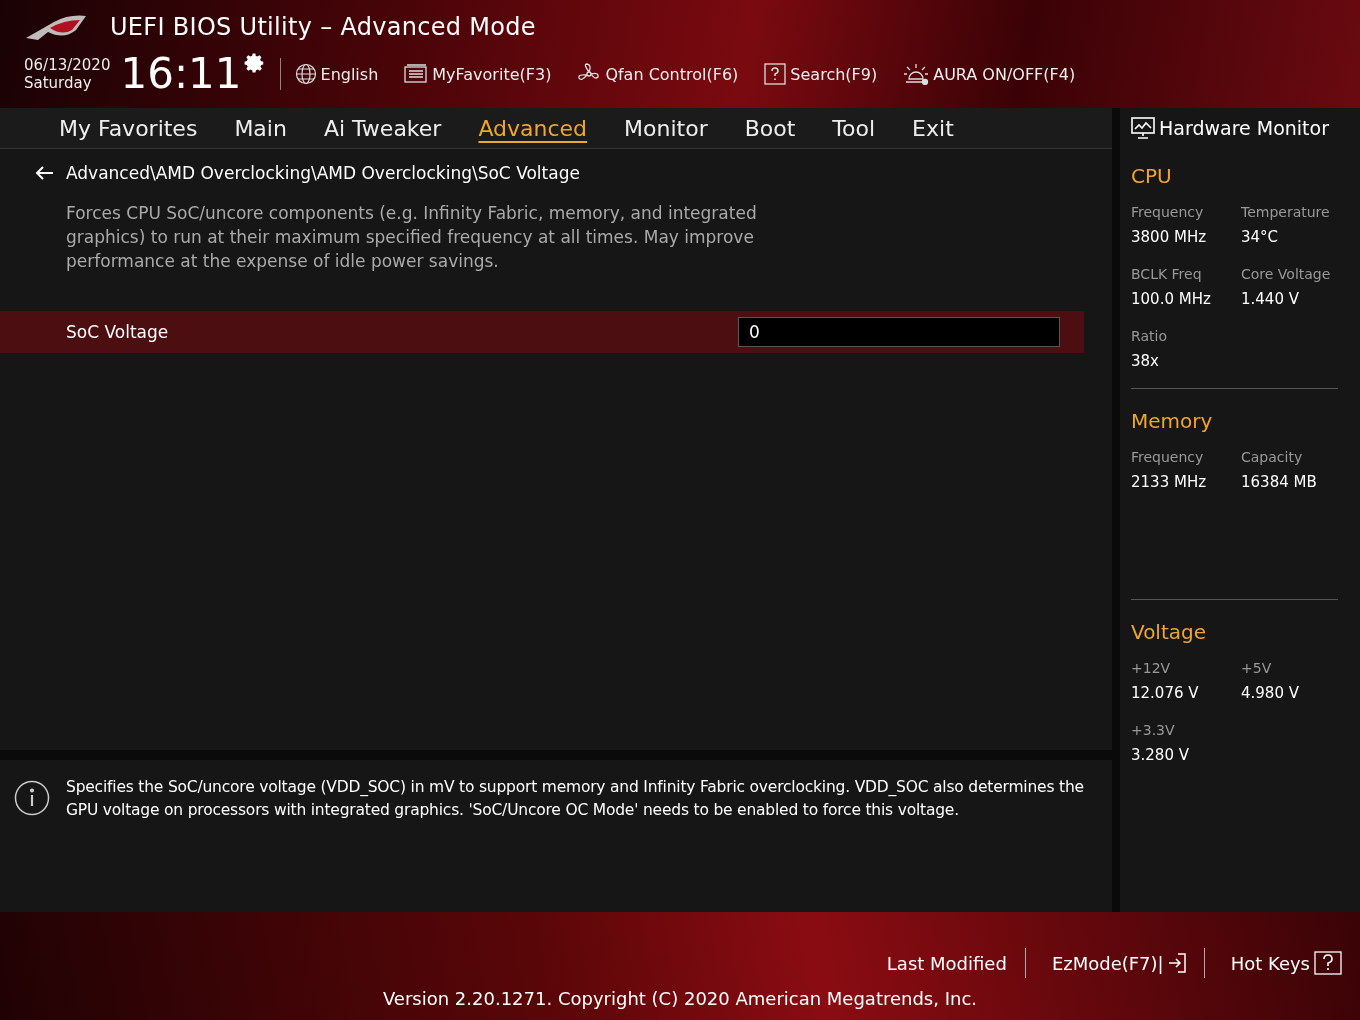  I want to click on info-icon, so click(32, 798).